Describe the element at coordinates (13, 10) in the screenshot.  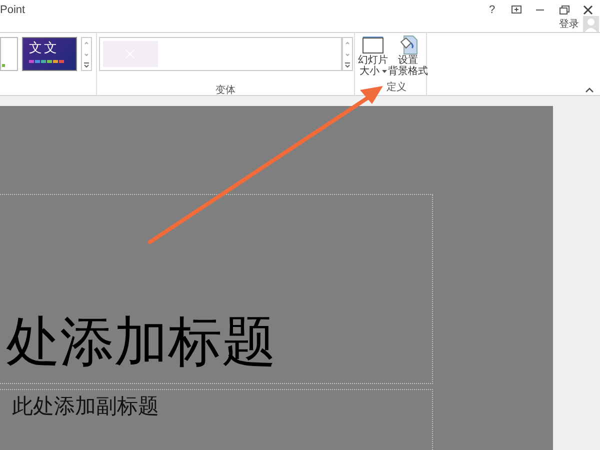
I see `window-title: Point` at that location.